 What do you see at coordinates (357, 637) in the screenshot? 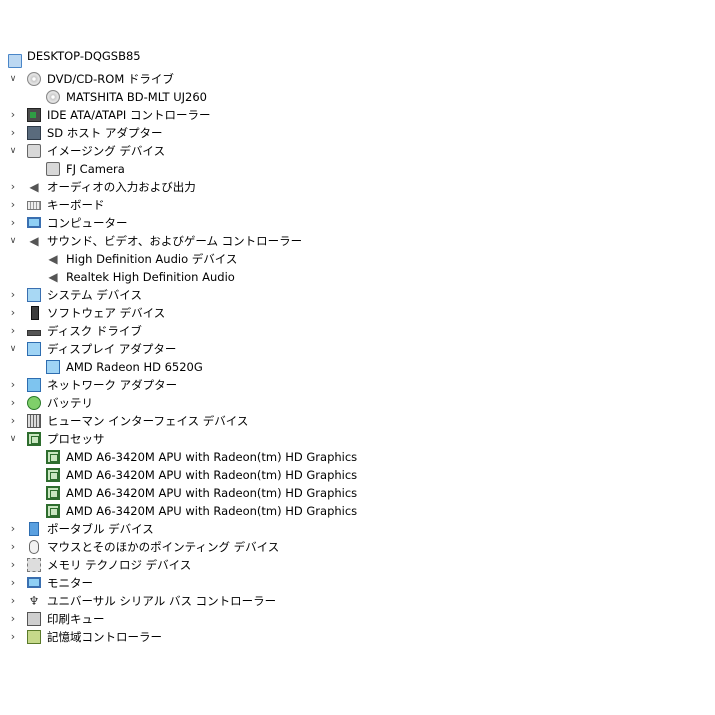
I see `tree-category-item: › 記憶域コントローラー` at bounding box center [357, 637].